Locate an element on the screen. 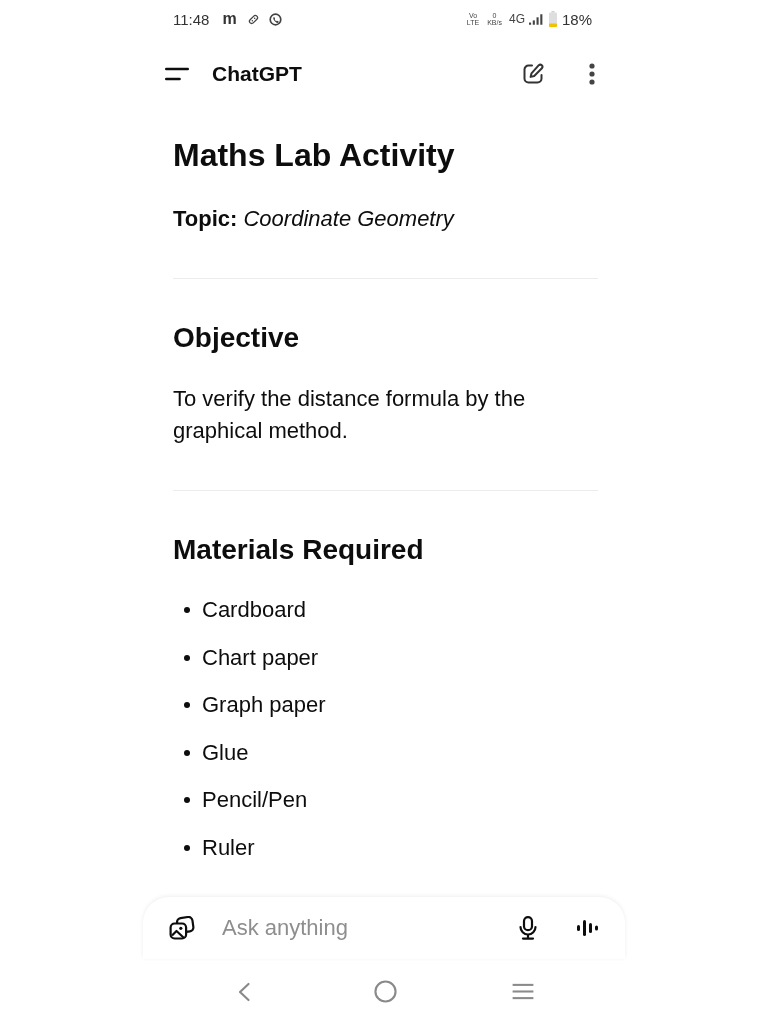 The width and height of the screenshot is (768, 1024). image-icon is located at coordinates (182, 928).